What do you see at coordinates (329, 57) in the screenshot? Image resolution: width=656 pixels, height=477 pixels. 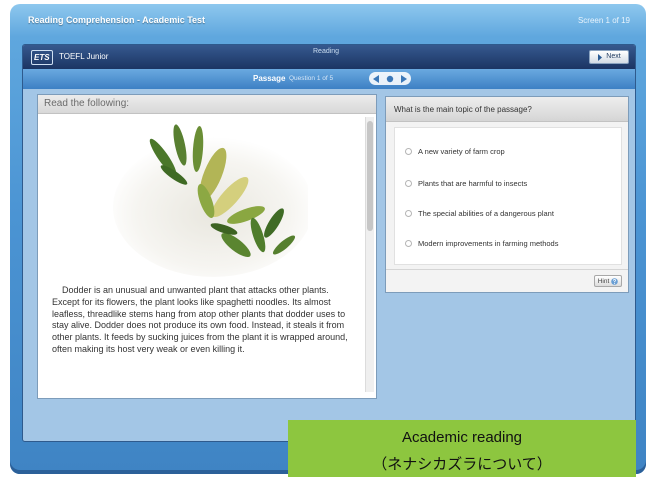 I see `app-header: ETS TOEFL Junior Reading Next` at bounding box center [329, 57].